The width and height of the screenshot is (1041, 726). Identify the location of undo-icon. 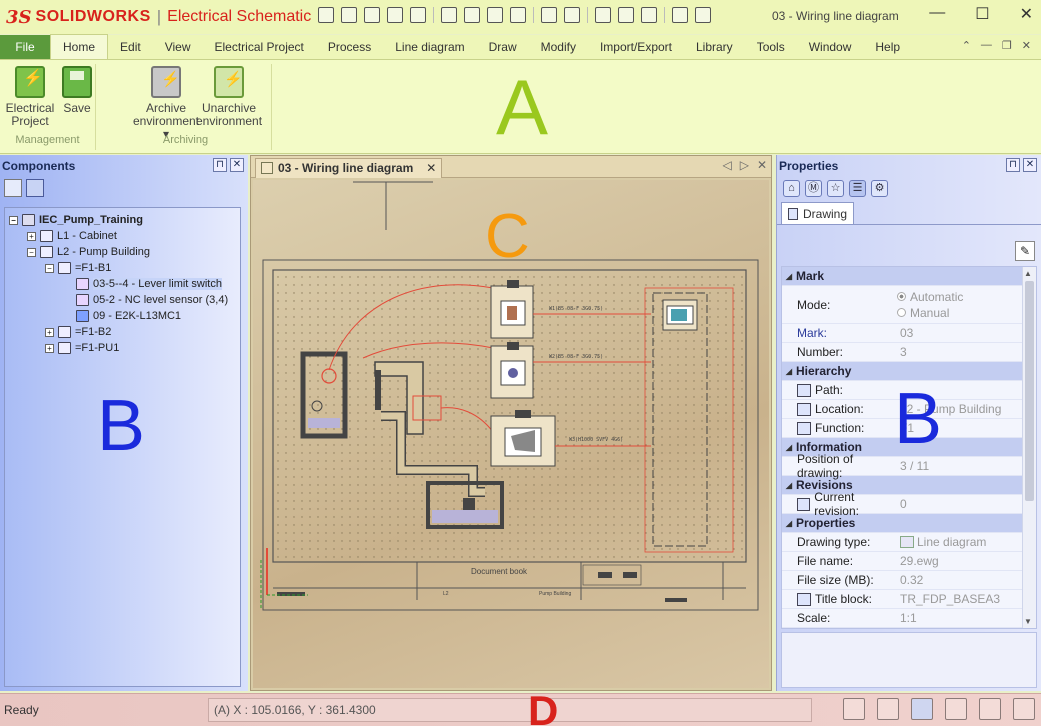
(395, 15).